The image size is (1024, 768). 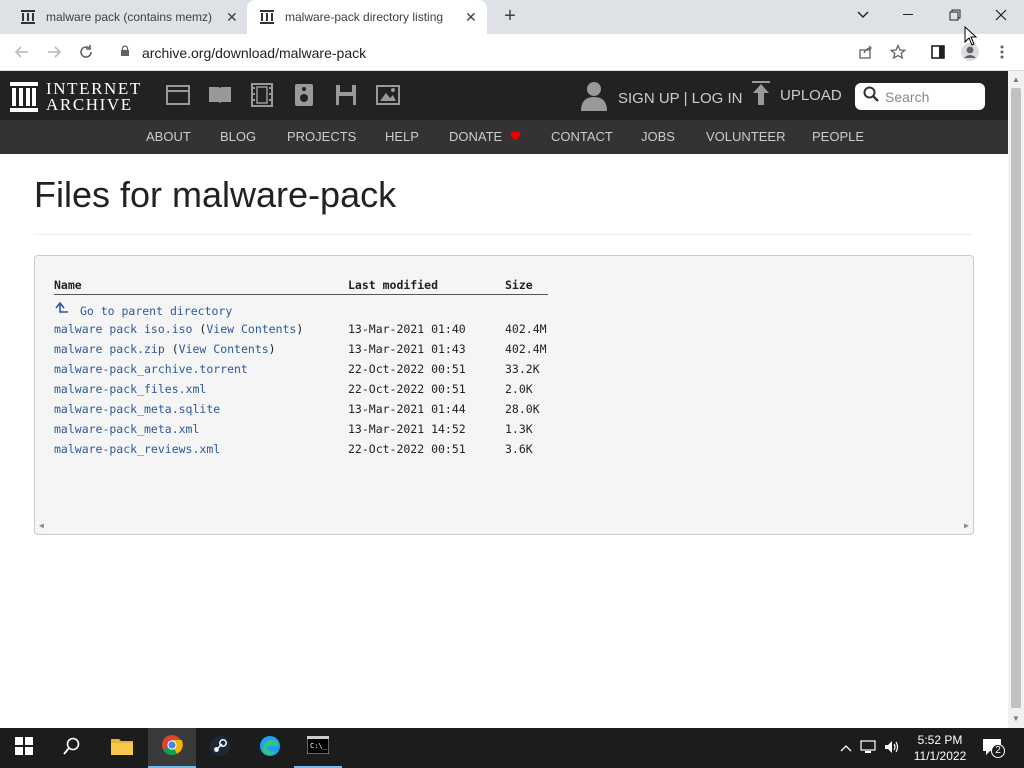 I want to click on ia-logo: INTERNET ARCHIVE, so click(x=76, y=97).